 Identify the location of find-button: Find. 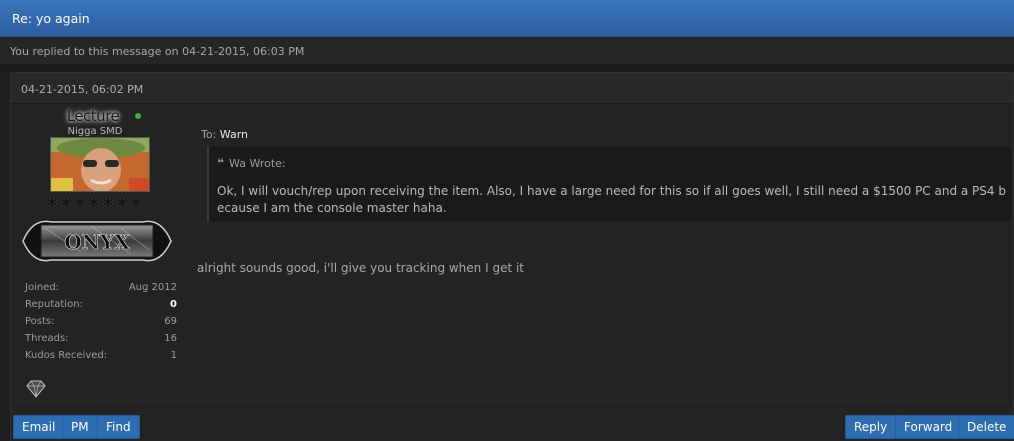
(118, 427).